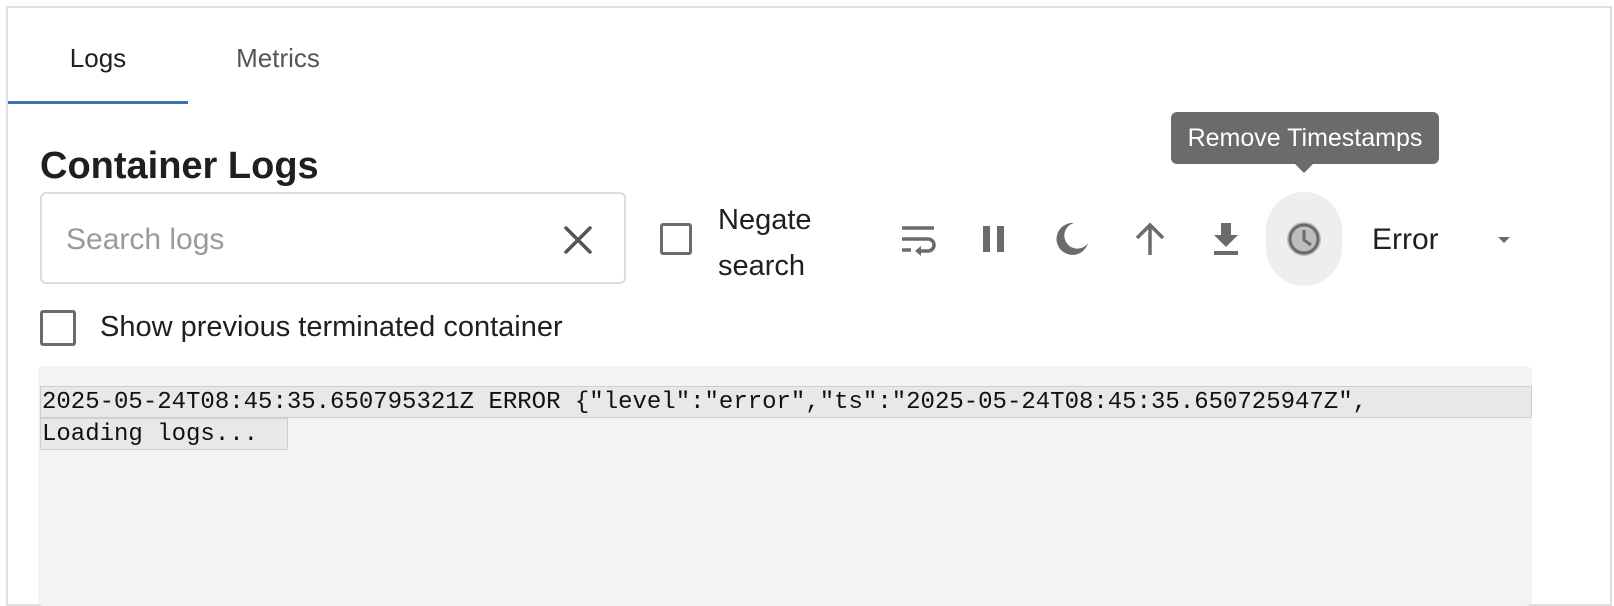 The height and width of the screenshot is (606, 1614). Describe the element at coordinates (676, 239) in the screenshot. I see `negate-search-checkbox` at that location.